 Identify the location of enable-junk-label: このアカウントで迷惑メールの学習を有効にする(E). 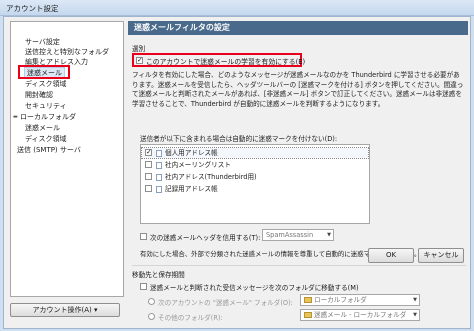
(225, 61).